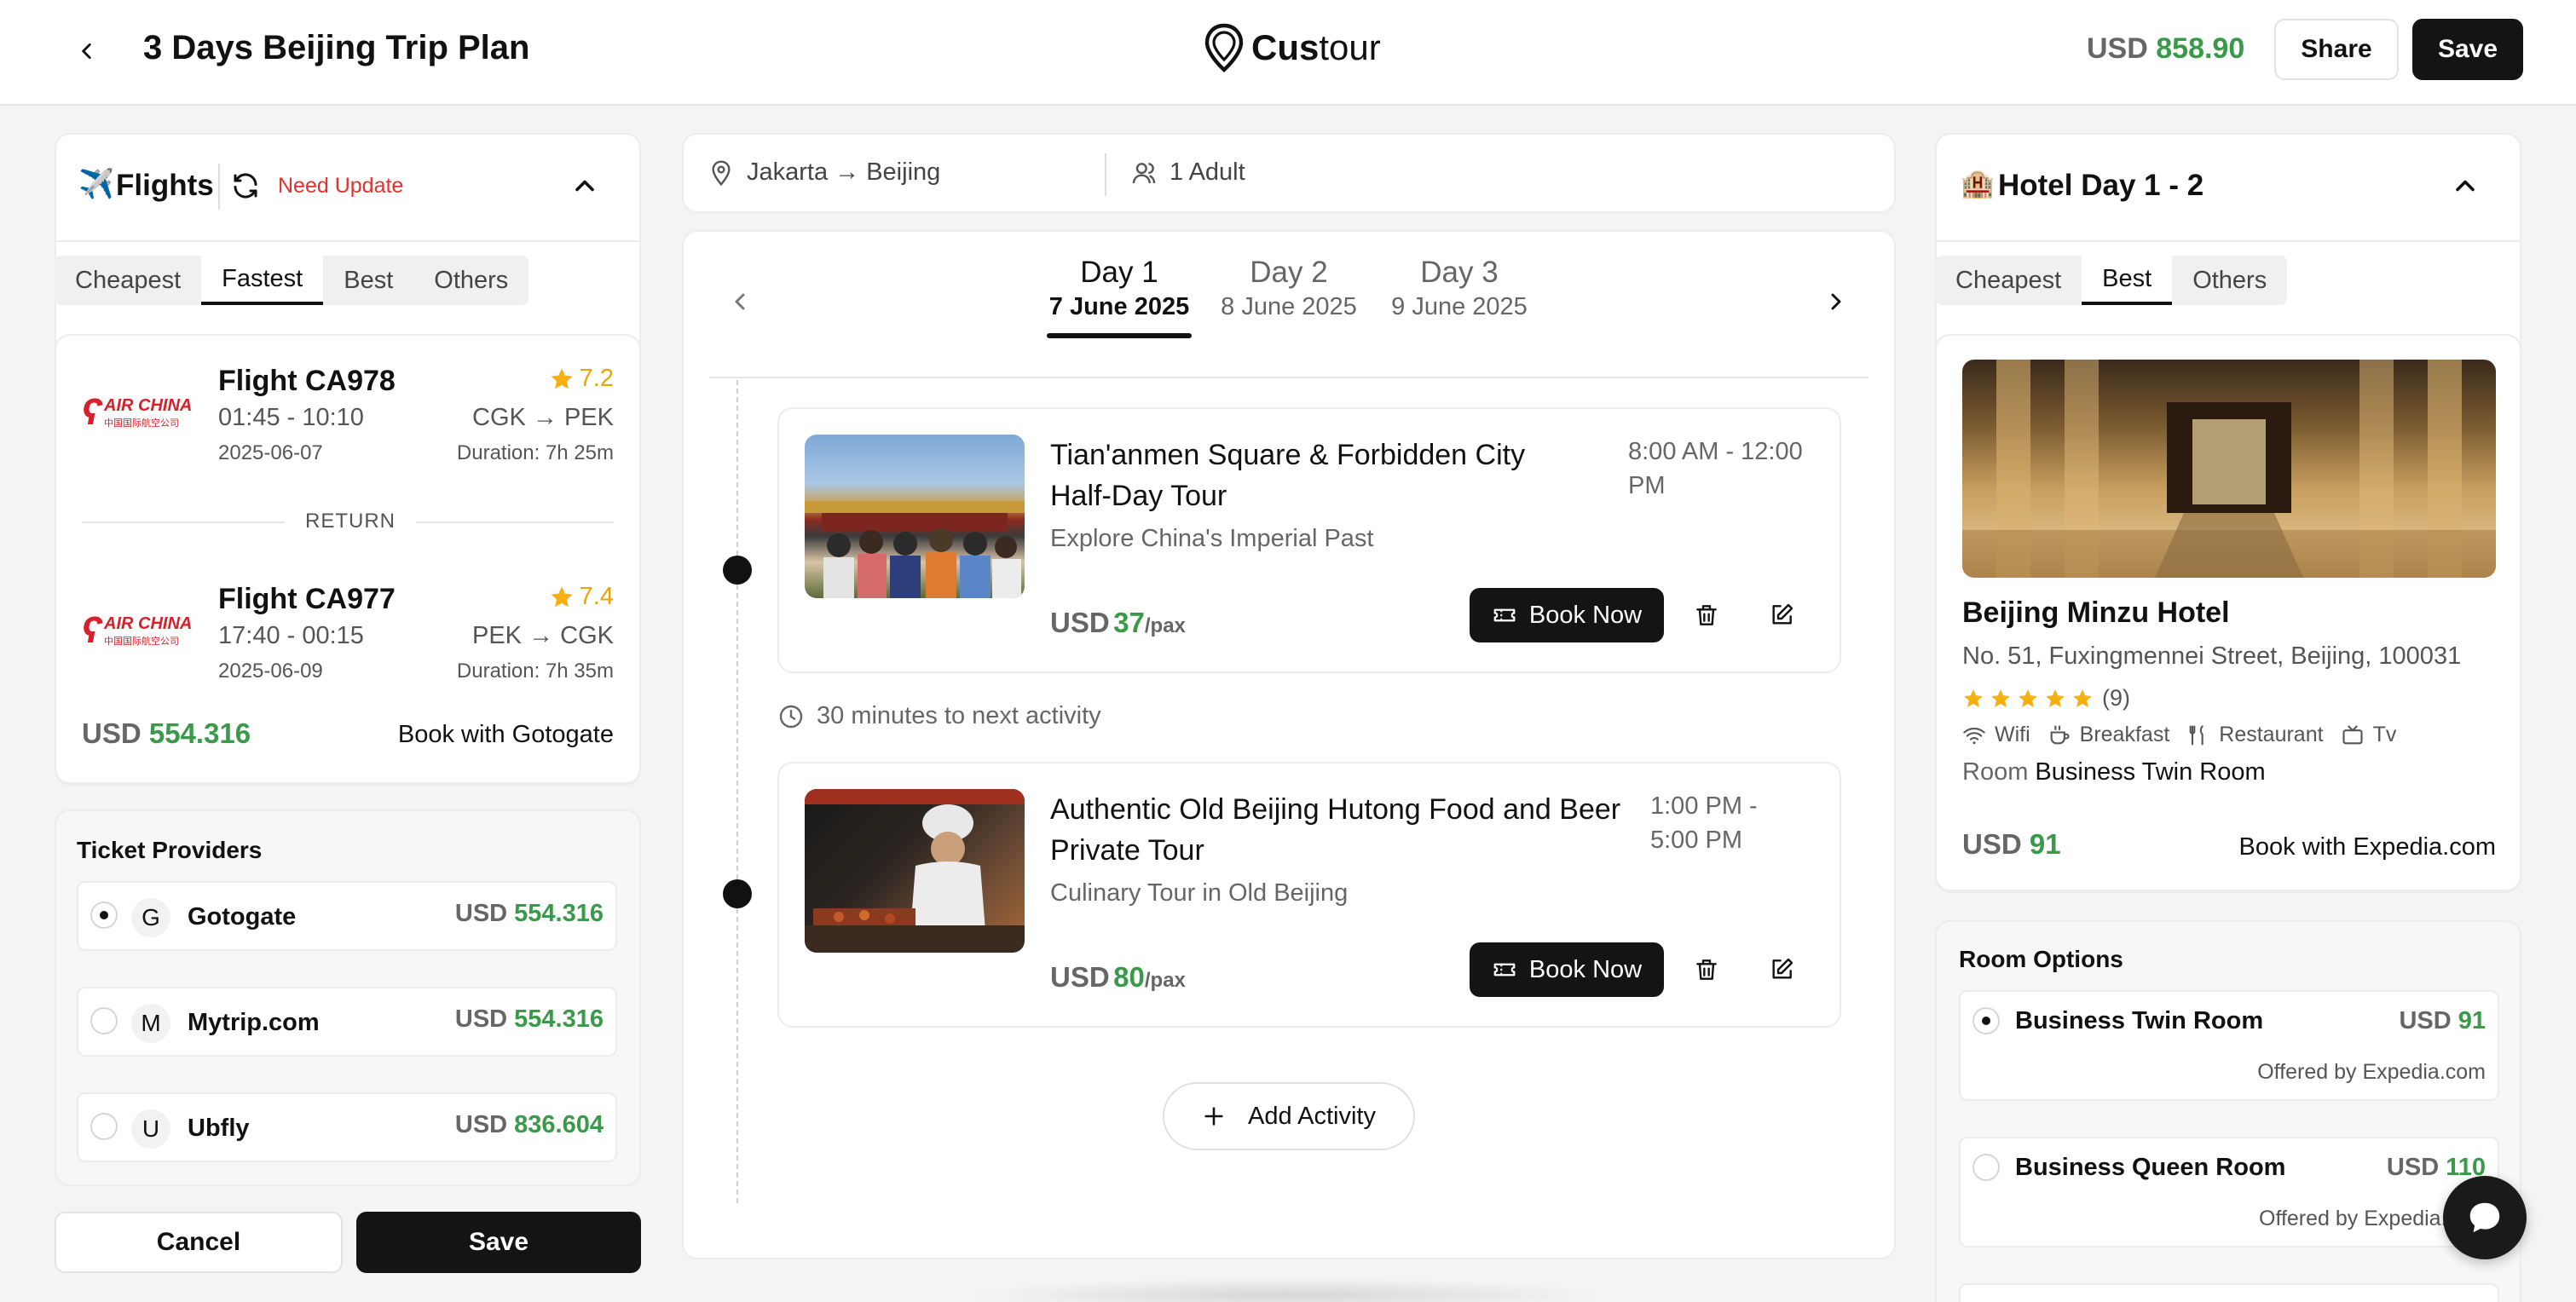 This screenshot has width=2576, height=1302. What do you see at coordinates (559, 914) in the screenshot?
I see `price-value: 554.316` at bounding box center [559, 914].